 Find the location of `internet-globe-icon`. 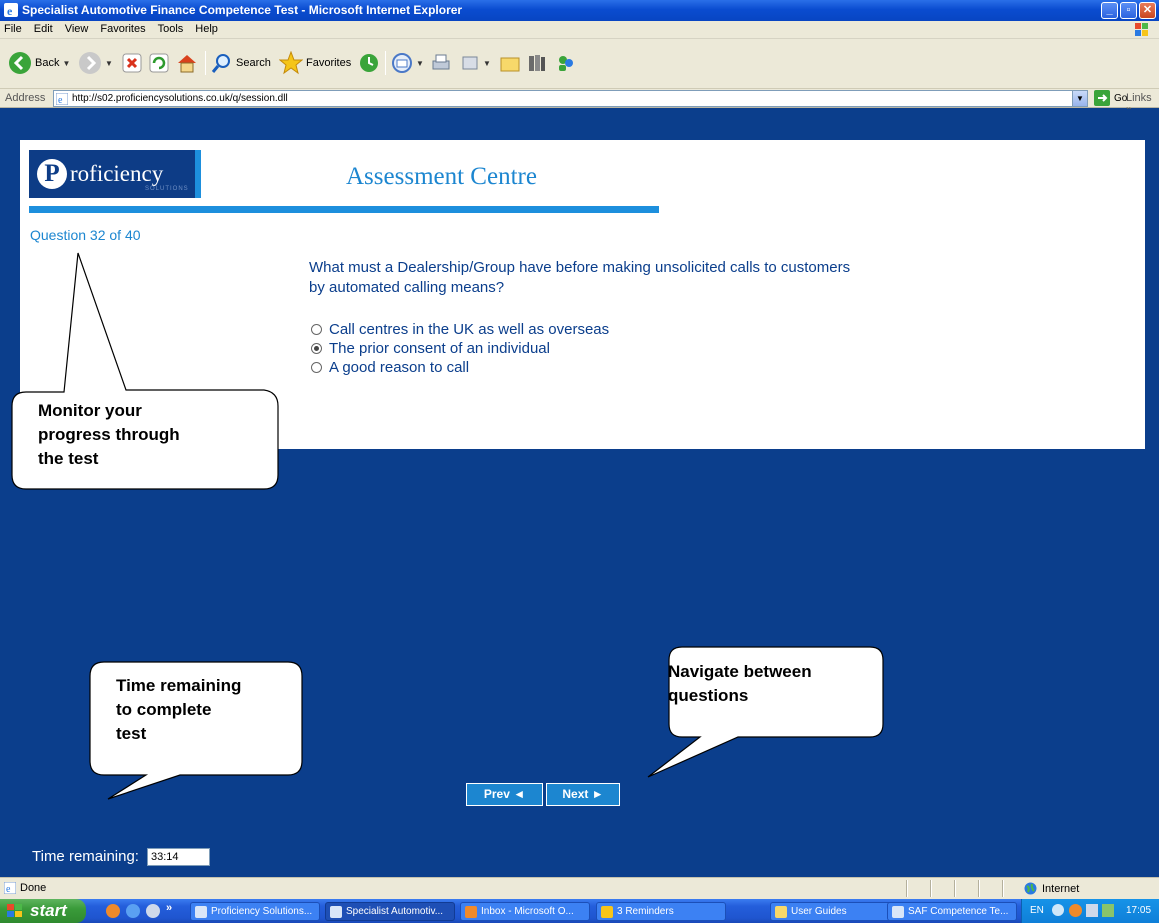

internet-globe-icon is located at coordinates (1030, 888).